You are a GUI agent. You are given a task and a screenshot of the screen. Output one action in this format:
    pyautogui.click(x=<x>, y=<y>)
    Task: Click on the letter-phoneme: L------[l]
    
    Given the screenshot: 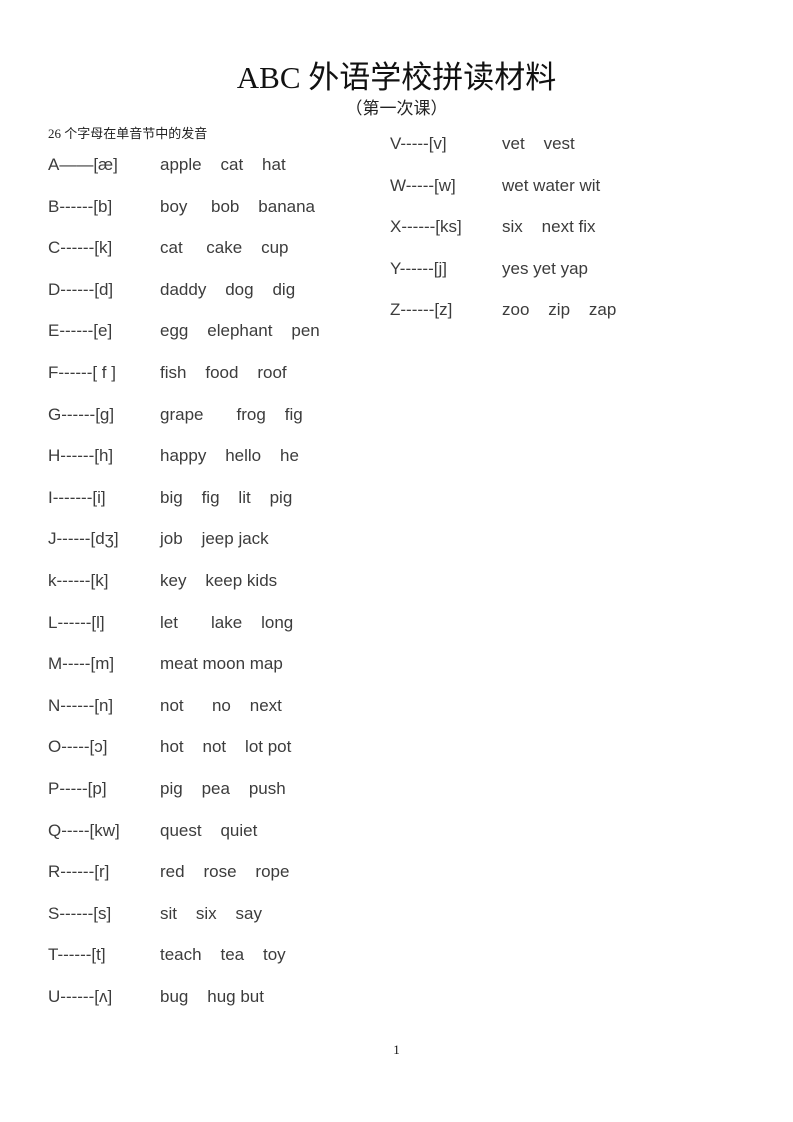 What is the action you would take?
    pyautogui.click(x=76, y=622)
    